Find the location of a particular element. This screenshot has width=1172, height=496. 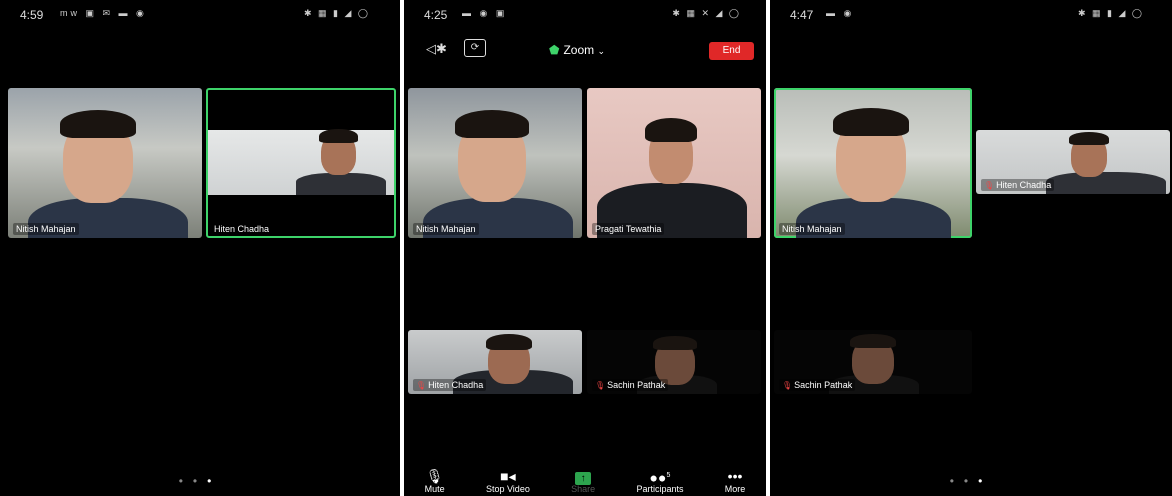

share-label: Share is located at coordinates (583, 489).